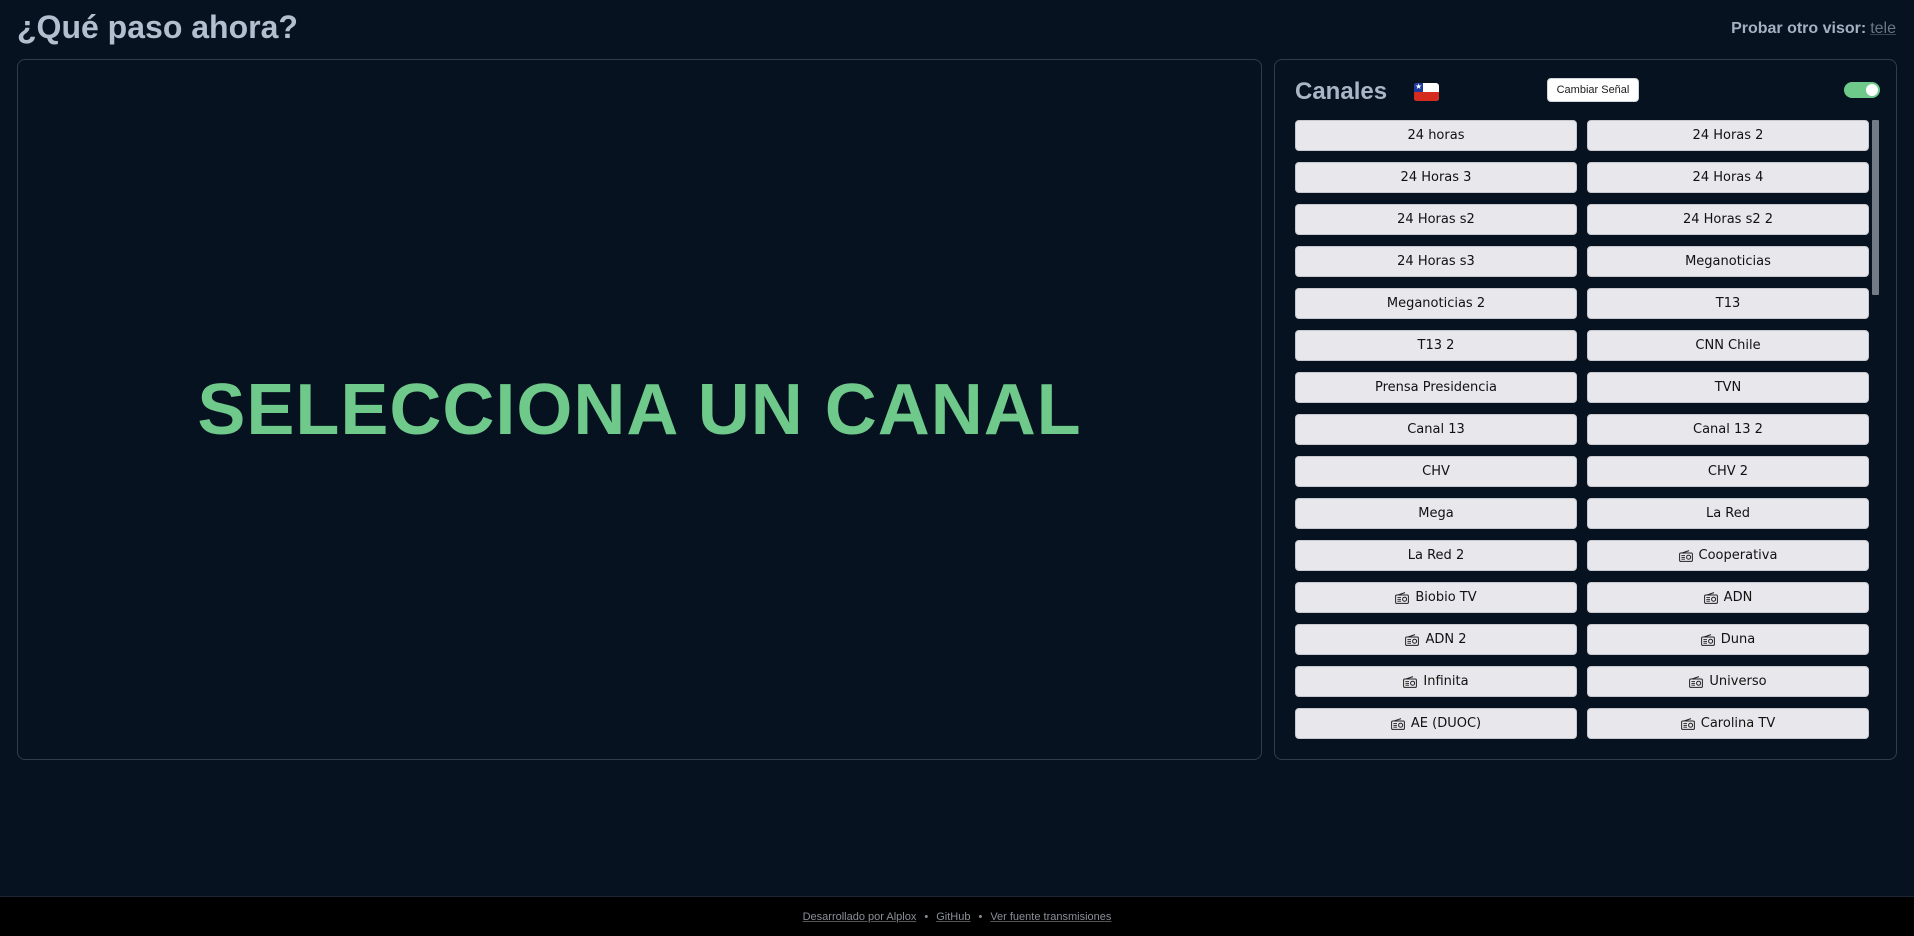 This screenshot has width=1914, height=936. I want to click on channel-label: Canal 13, so click(1436, 429).